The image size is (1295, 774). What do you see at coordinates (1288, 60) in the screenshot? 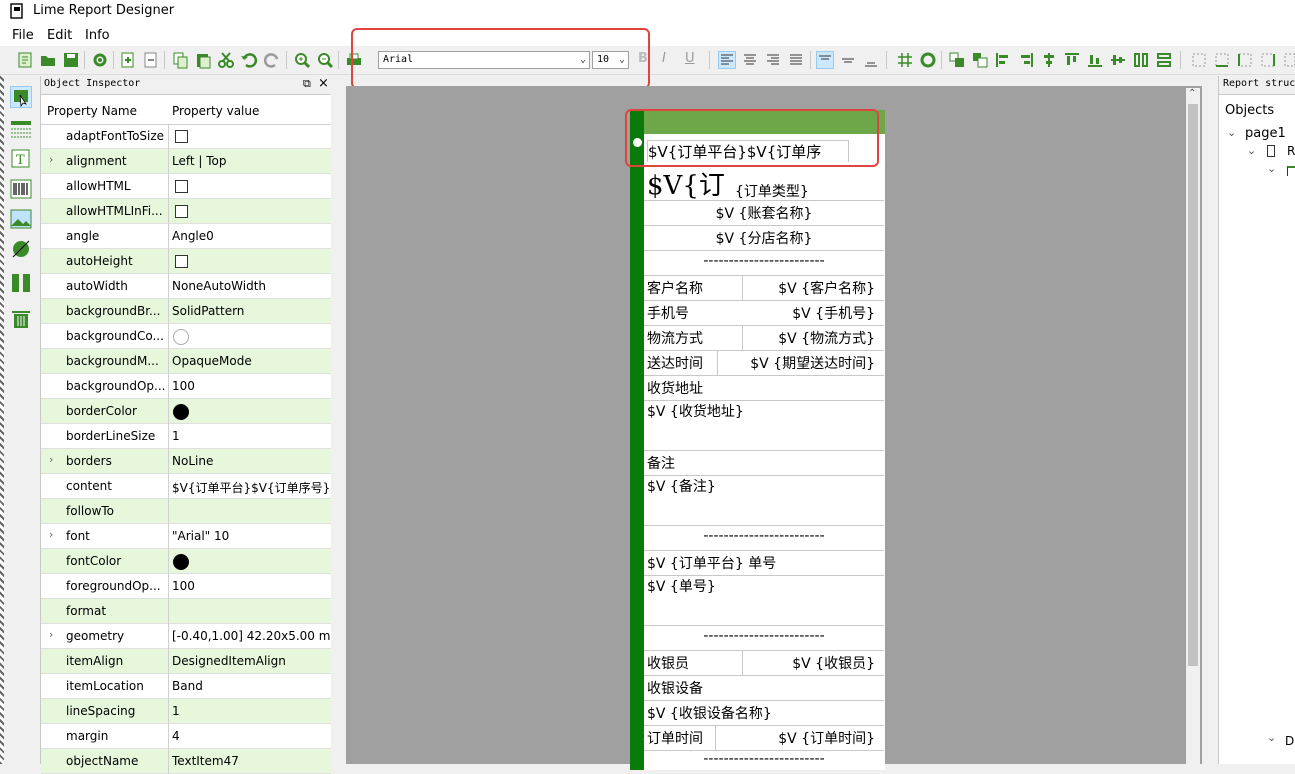
I see `border-top-icon` at bounding box center [1288, 60].